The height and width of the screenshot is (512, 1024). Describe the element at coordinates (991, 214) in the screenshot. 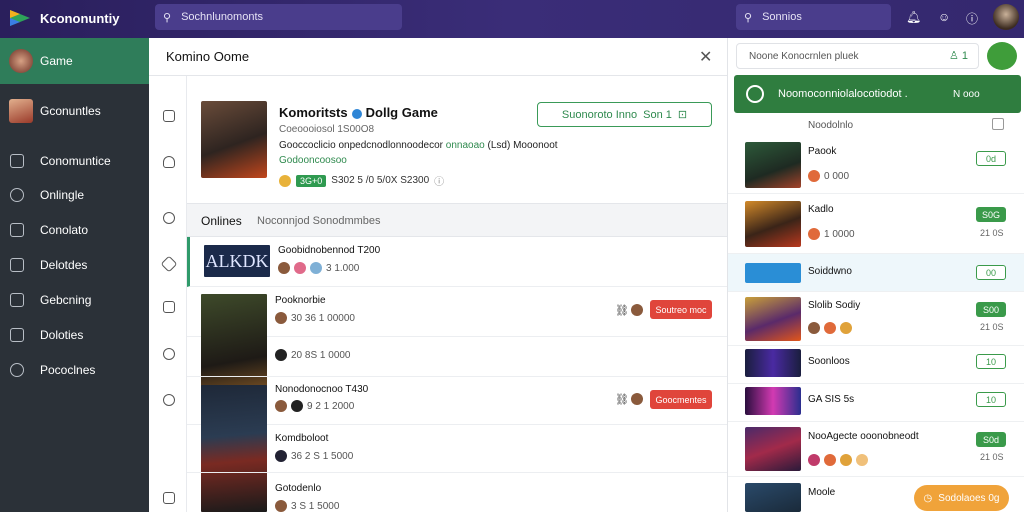

I see `item-badge: S0G` at that location.